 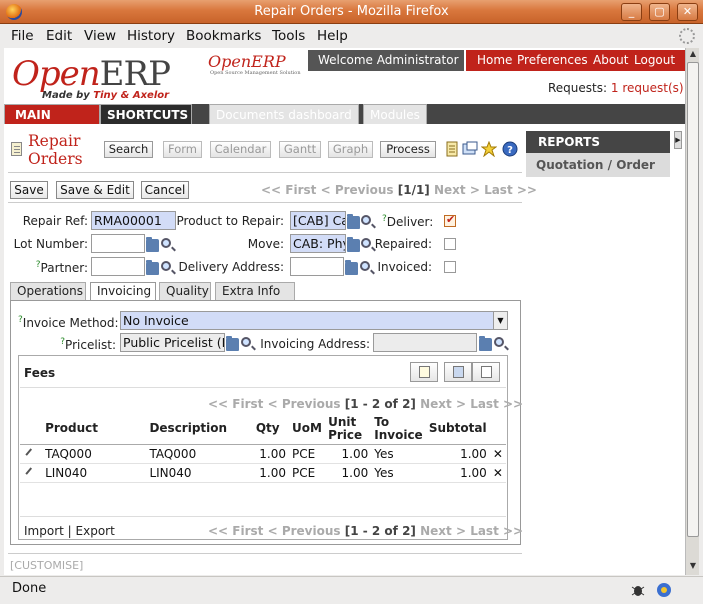 What do you see at coordinates (693, 55) in the screenshot?
I see `scroll-up-icon: ▲` at bounding box center [693, 55].